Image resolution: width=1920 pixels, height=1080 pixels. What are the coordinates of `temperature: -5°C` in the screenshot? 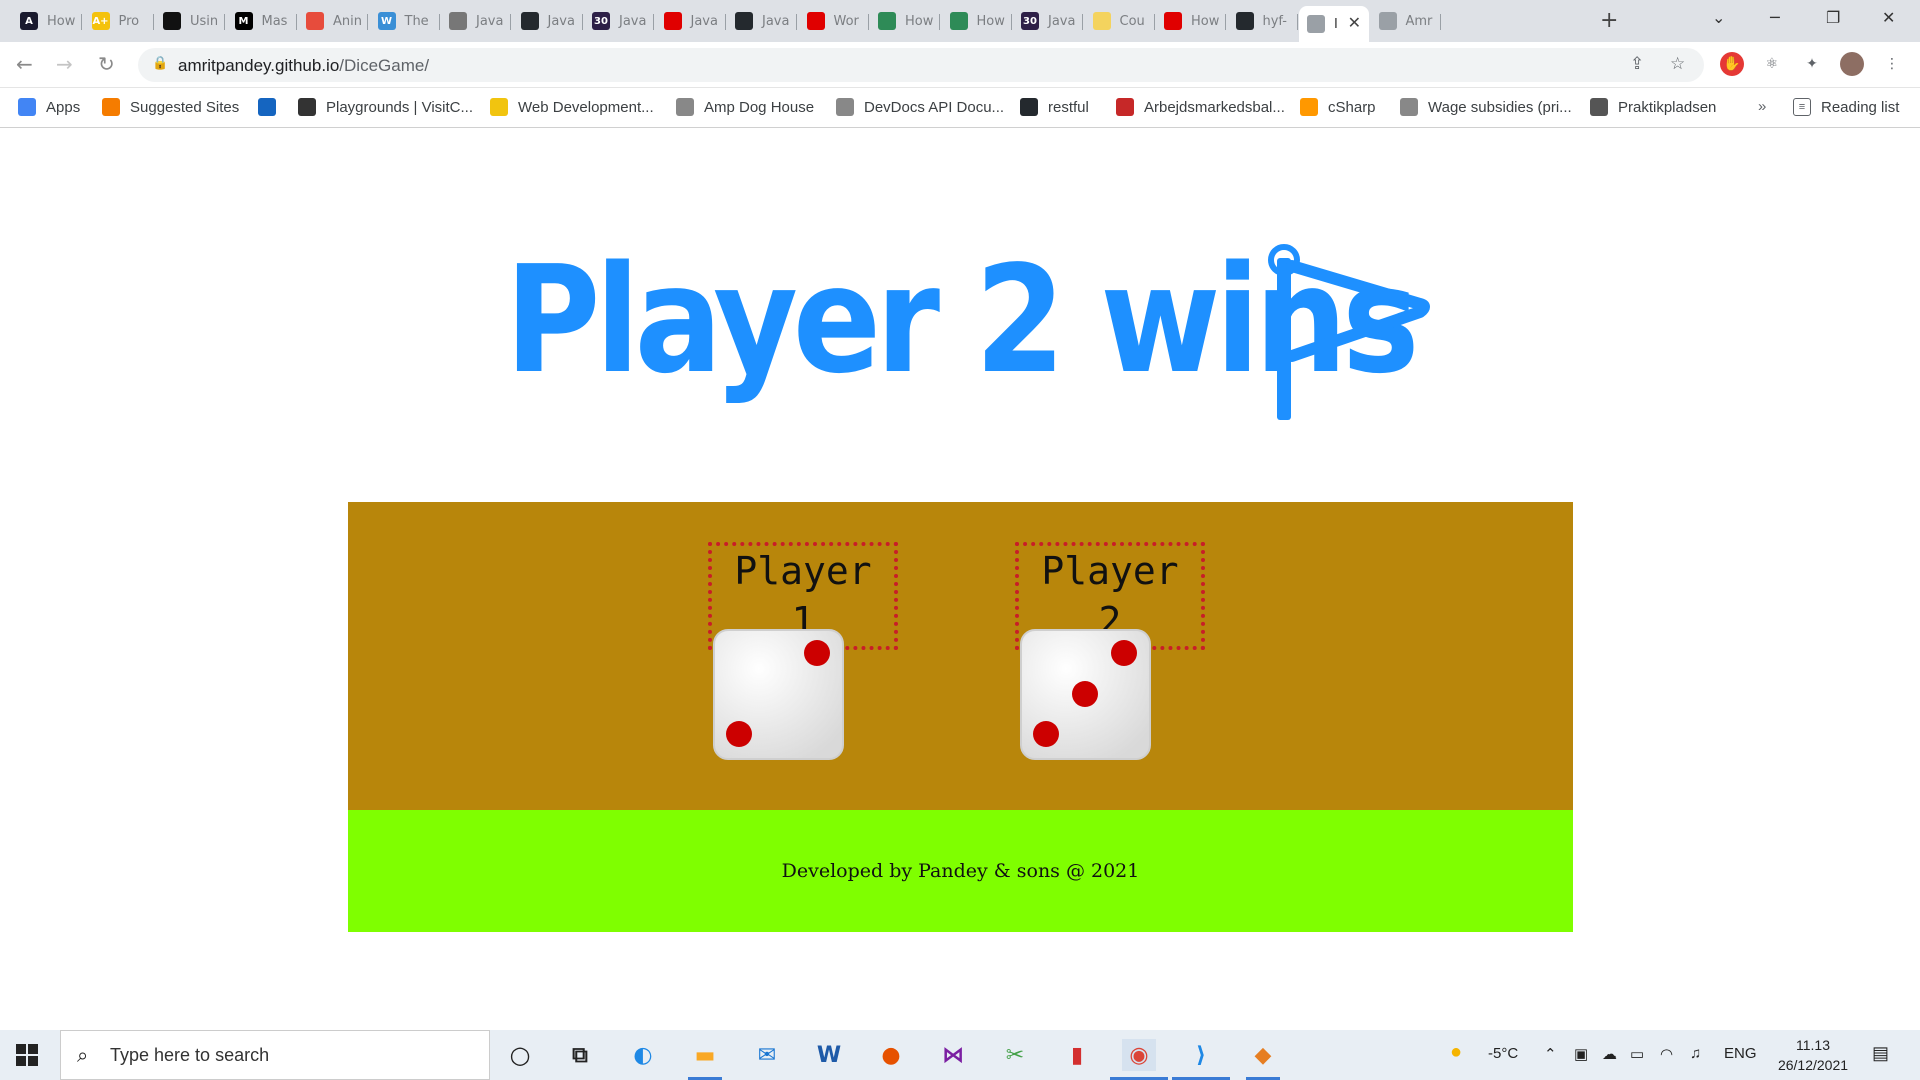 It's located at (1503, 1053).